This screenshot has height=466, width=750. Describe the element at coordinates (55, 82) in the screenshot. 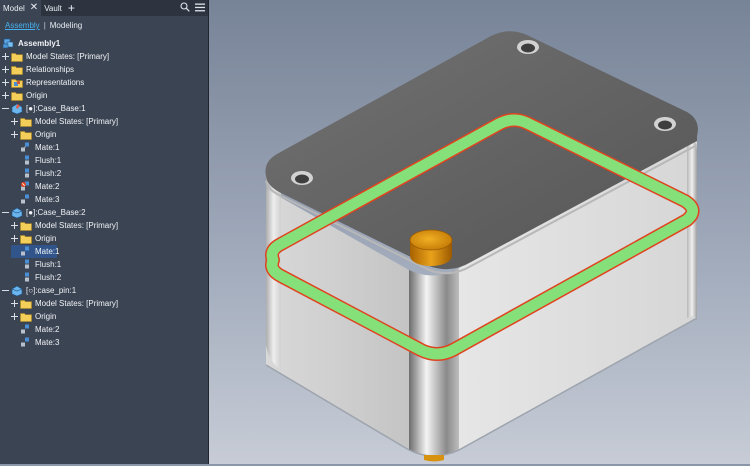

I see `tree-node-label: Representations` at that location.